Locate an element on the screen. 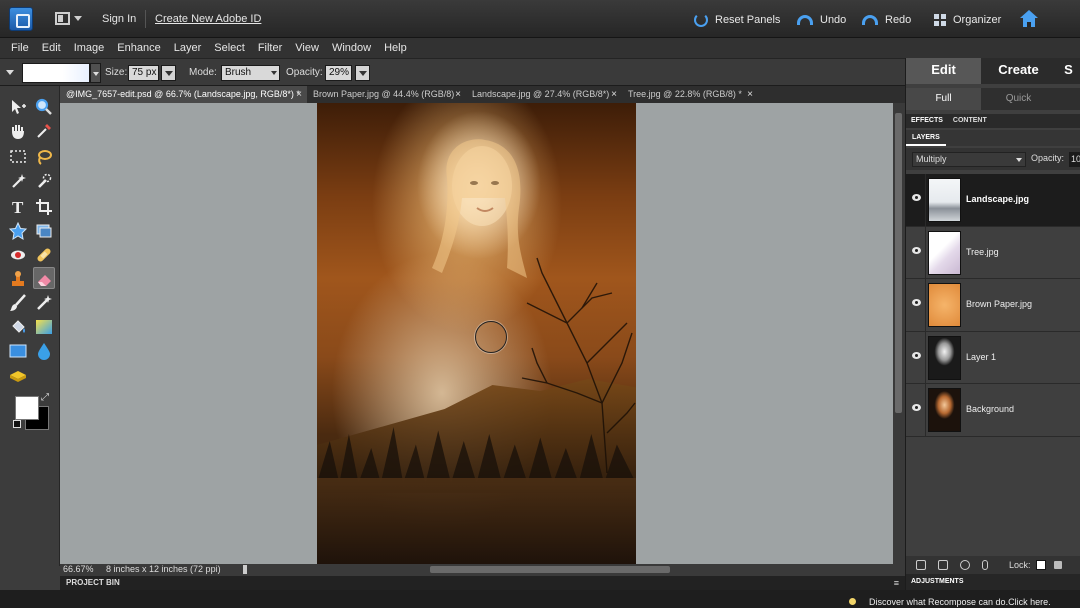 This screenshot has width=1080, height=608. brush-preset-dropdown is located at coordinates (95, 73).